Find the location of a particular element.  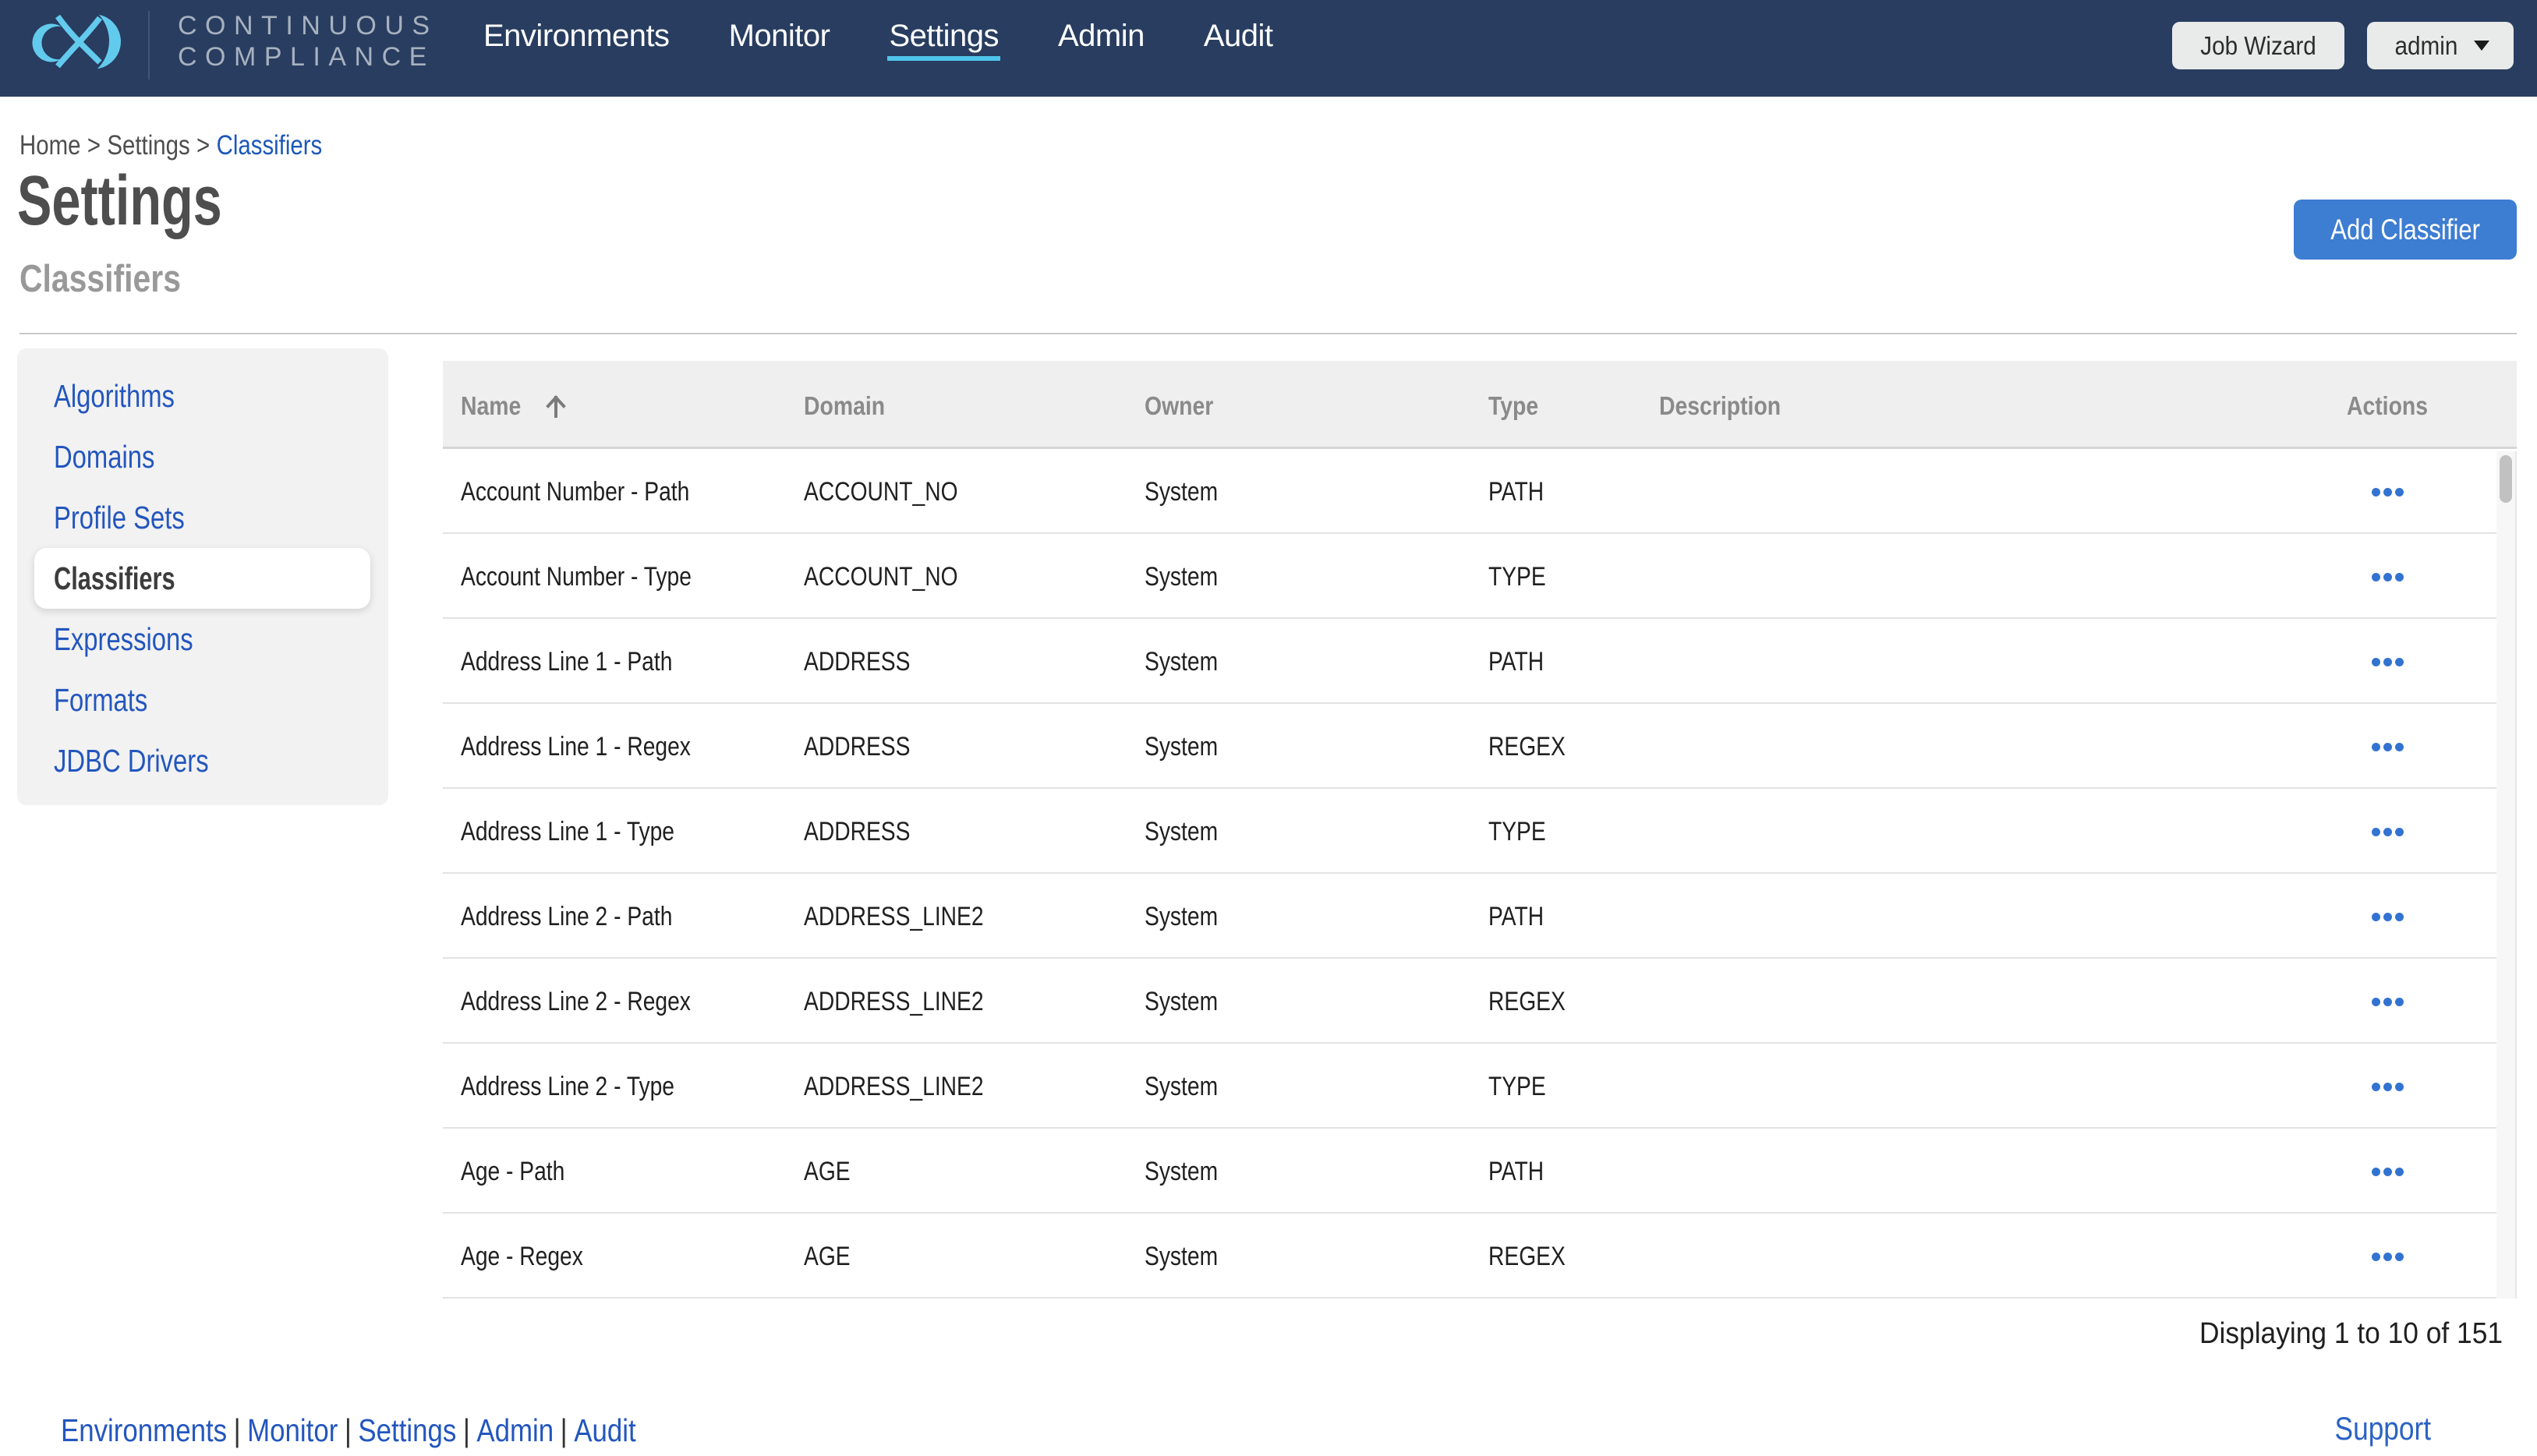

sidebar-item-label: JDBC Drivers is located at coordinates (131, 761).